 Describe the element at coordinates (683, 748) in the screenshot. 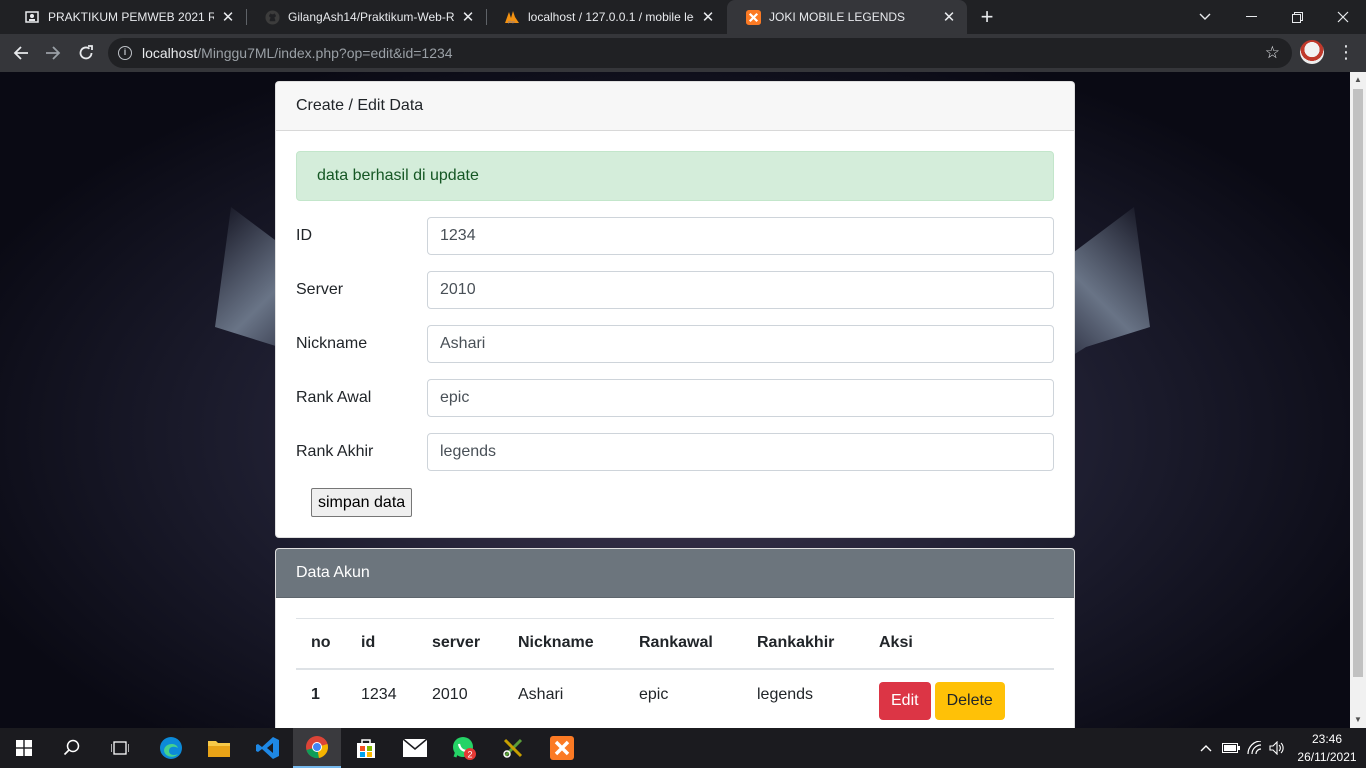

I see `windows-taskbar: 2 23:46 26/11/2021` at that location.